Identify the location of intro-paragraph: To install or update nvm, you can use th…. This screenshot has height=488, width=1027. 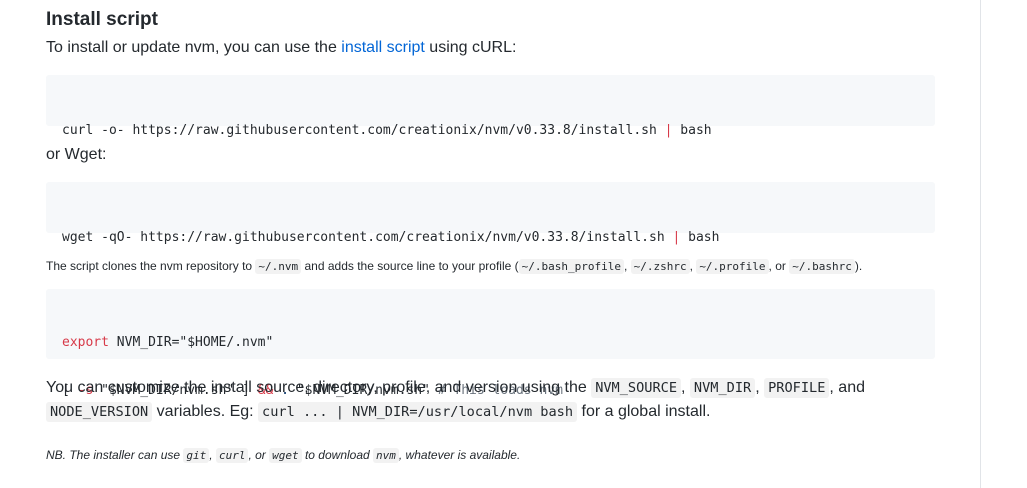
(281, 47).